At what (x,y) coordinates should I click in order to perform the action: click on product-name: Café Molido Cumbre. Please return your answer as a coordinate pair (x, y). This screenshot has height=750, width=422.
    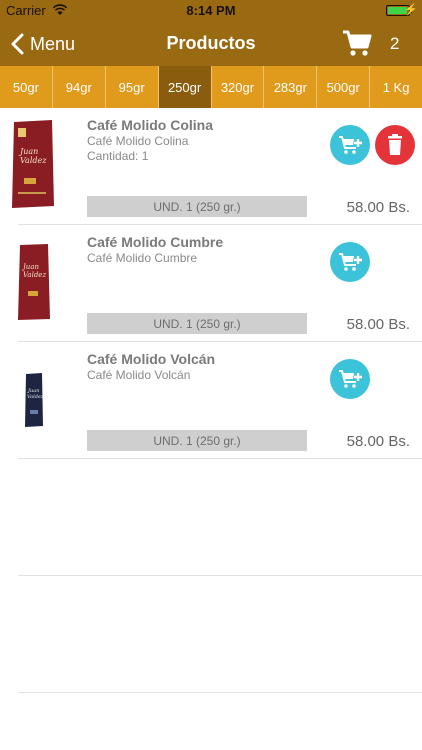
    Looking at the image, I should click on (155, 242).